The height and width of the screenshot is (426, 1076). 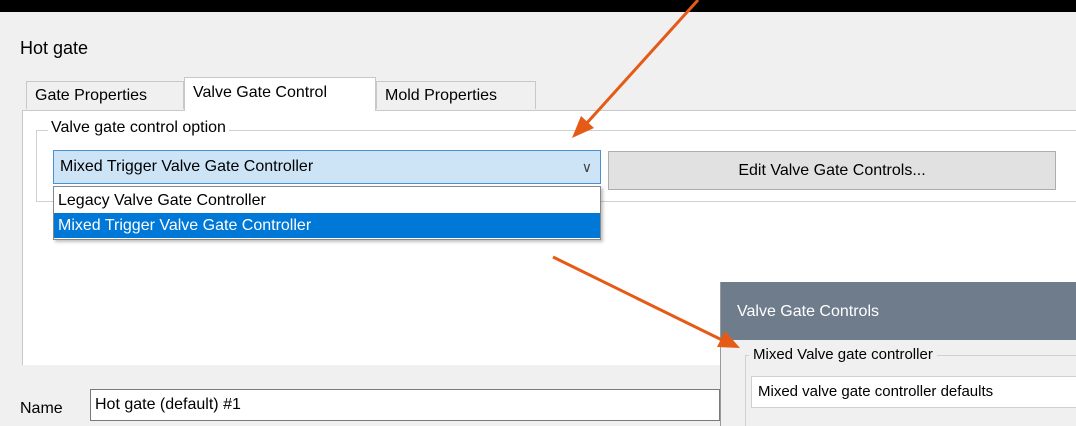 What do you see at coordinates (636, 69) in the screenshot?
I see `annotation-arrow-to-combo` at bounding box center [636, 69].